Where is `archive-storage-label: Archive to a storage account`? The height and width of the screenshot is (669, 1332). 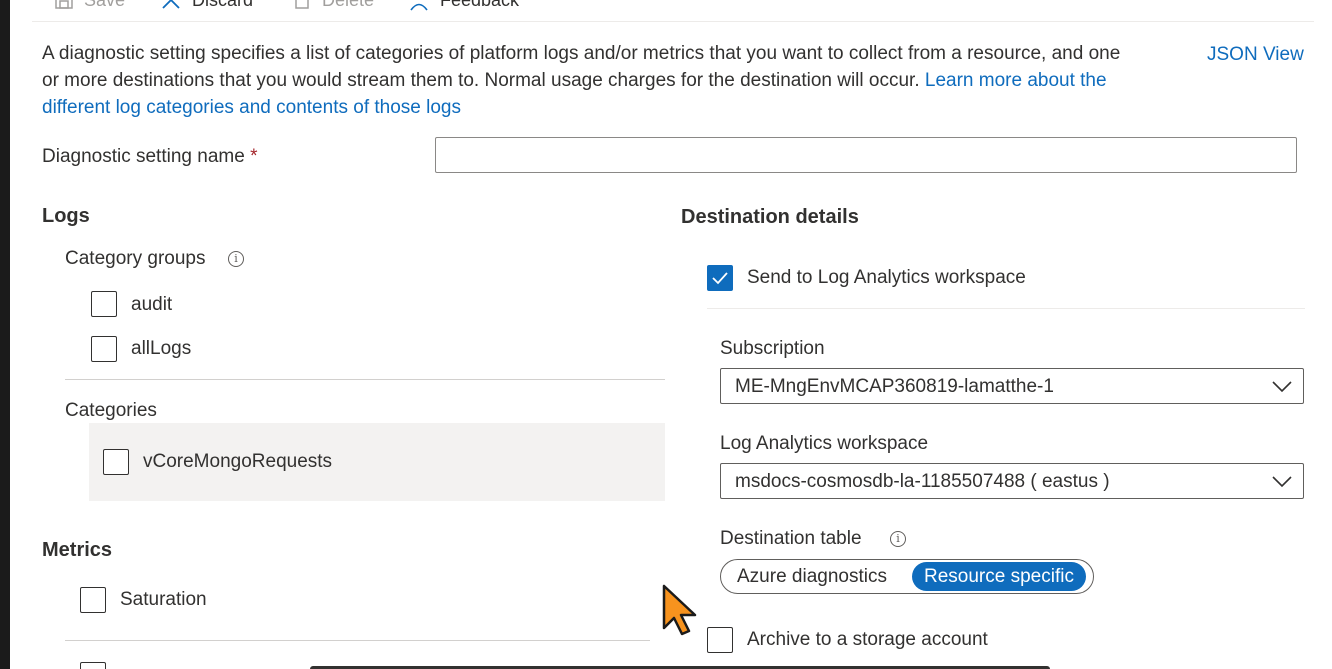 archive-storage-label: Archive to a storage account is located at coordinates (867, 639).